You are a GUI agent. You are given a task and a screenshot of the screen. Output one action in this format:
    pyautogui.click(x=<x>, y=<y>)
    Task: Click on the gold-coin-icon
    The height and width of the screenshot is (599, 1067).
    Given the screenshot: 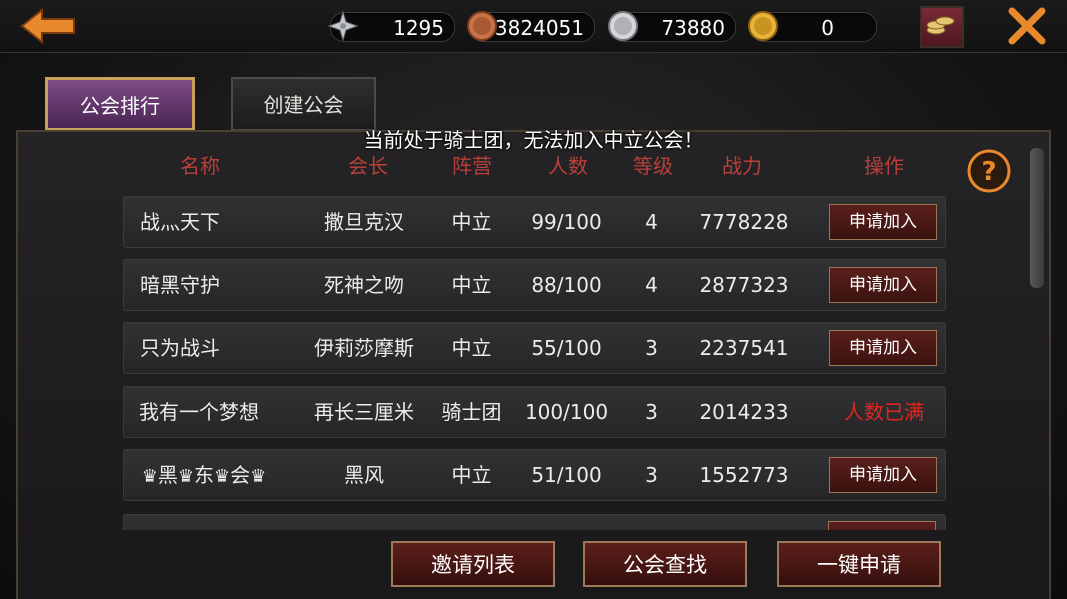 What is the action you would take?
    pyautogui.click(x=763, y=26)
    